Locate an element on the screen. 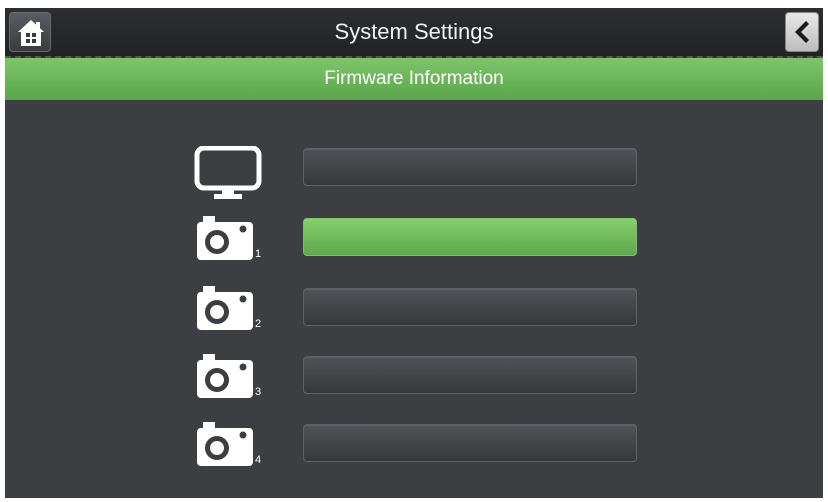 The height and width of the screenshot is (502, 828). back-button is located at coordinates (802, 32).